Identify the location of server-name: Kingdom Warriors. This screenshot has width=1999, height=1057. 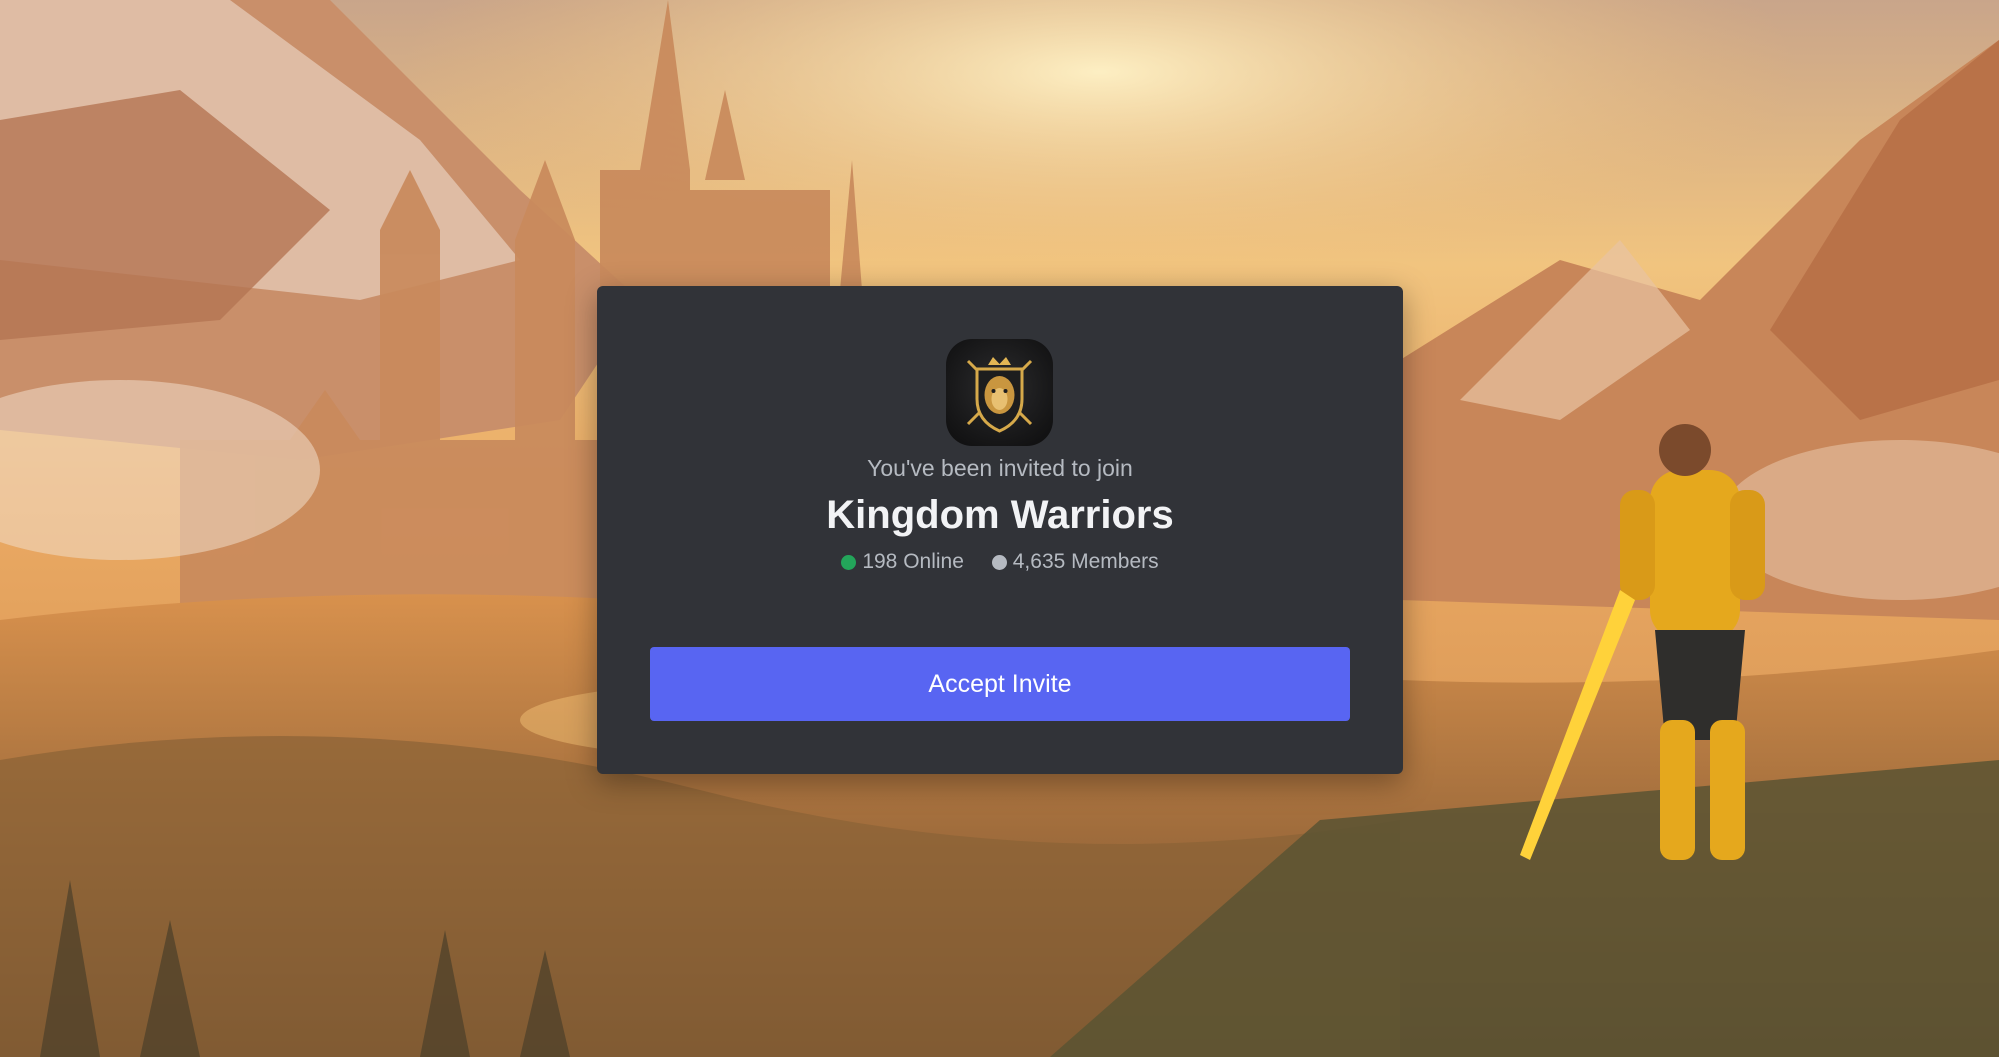
(1000, 515).